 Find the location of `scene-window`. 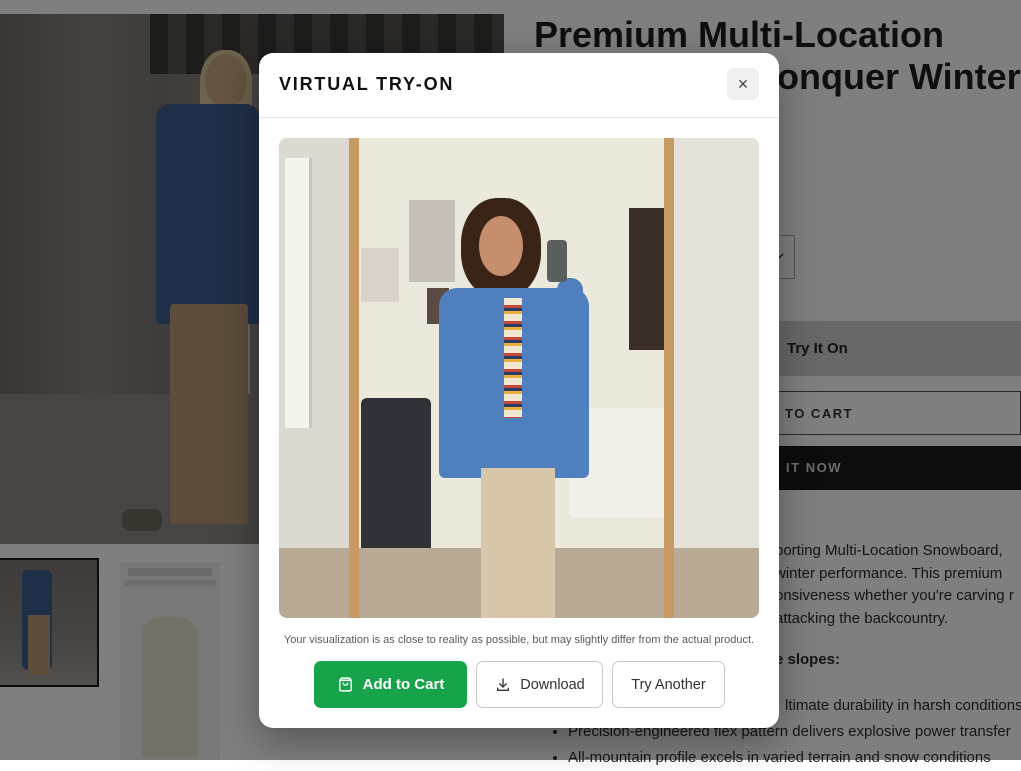

scene-window is located at coordinates (298, 293).